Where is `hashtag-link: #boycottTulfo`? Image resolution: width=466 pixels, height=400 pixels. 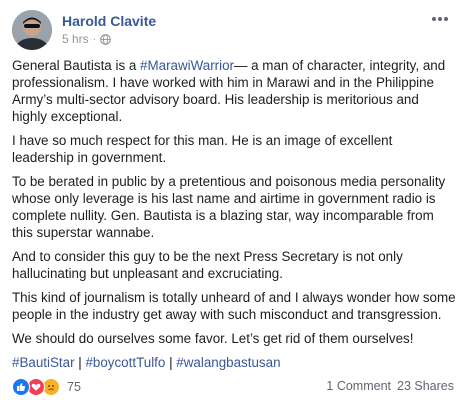 hashtag-link: #boycottTulfo is located at coordinates (125, 362).